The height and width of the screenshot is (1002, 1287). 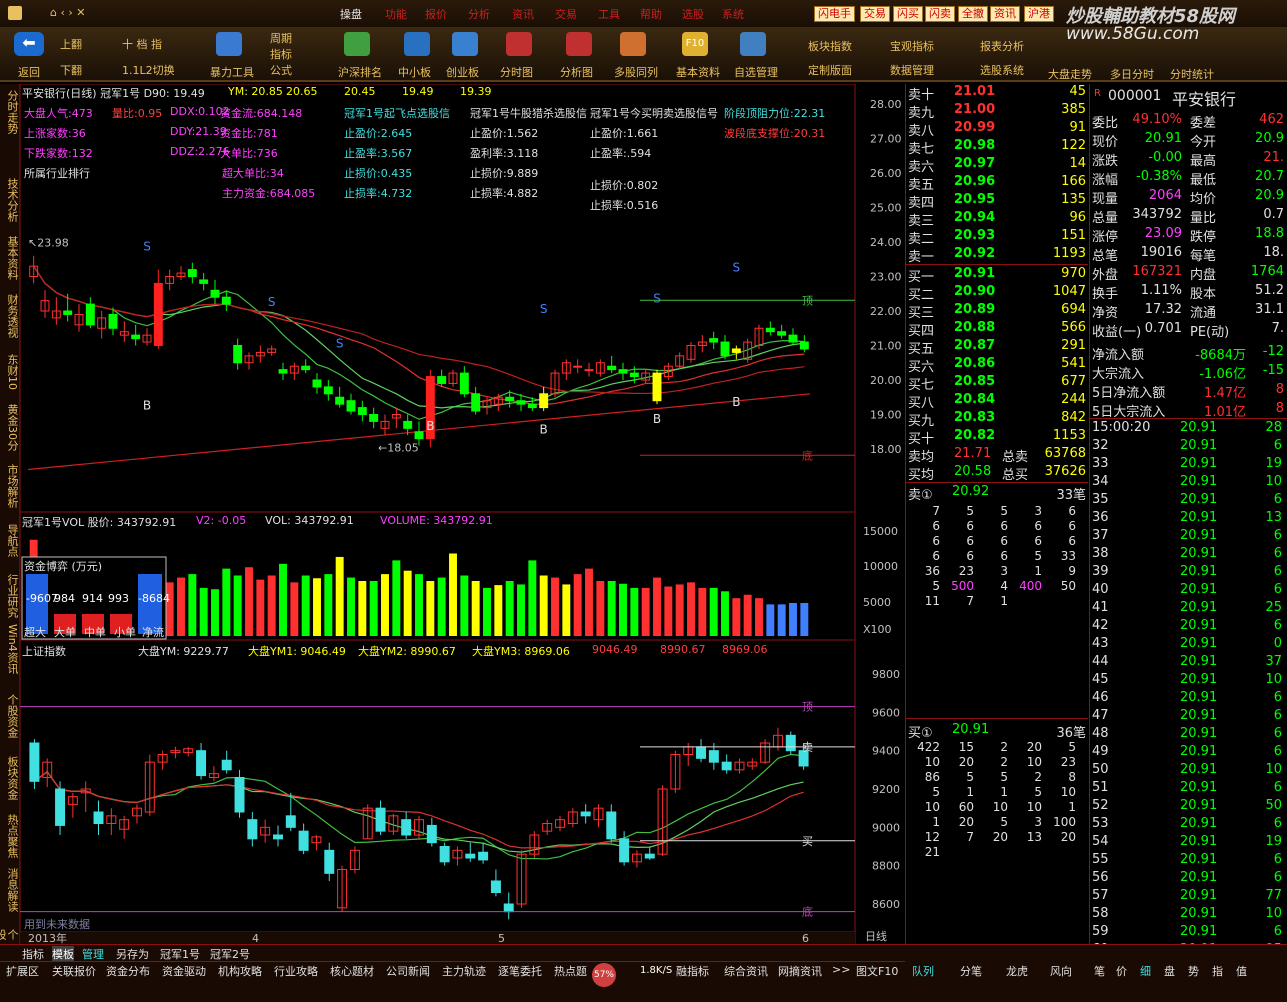 What do you see at coordinates (998, 183) in the screenshot?
I see `ask-5-row: 卖五 20.96 166` at bounding box center [998, 183].